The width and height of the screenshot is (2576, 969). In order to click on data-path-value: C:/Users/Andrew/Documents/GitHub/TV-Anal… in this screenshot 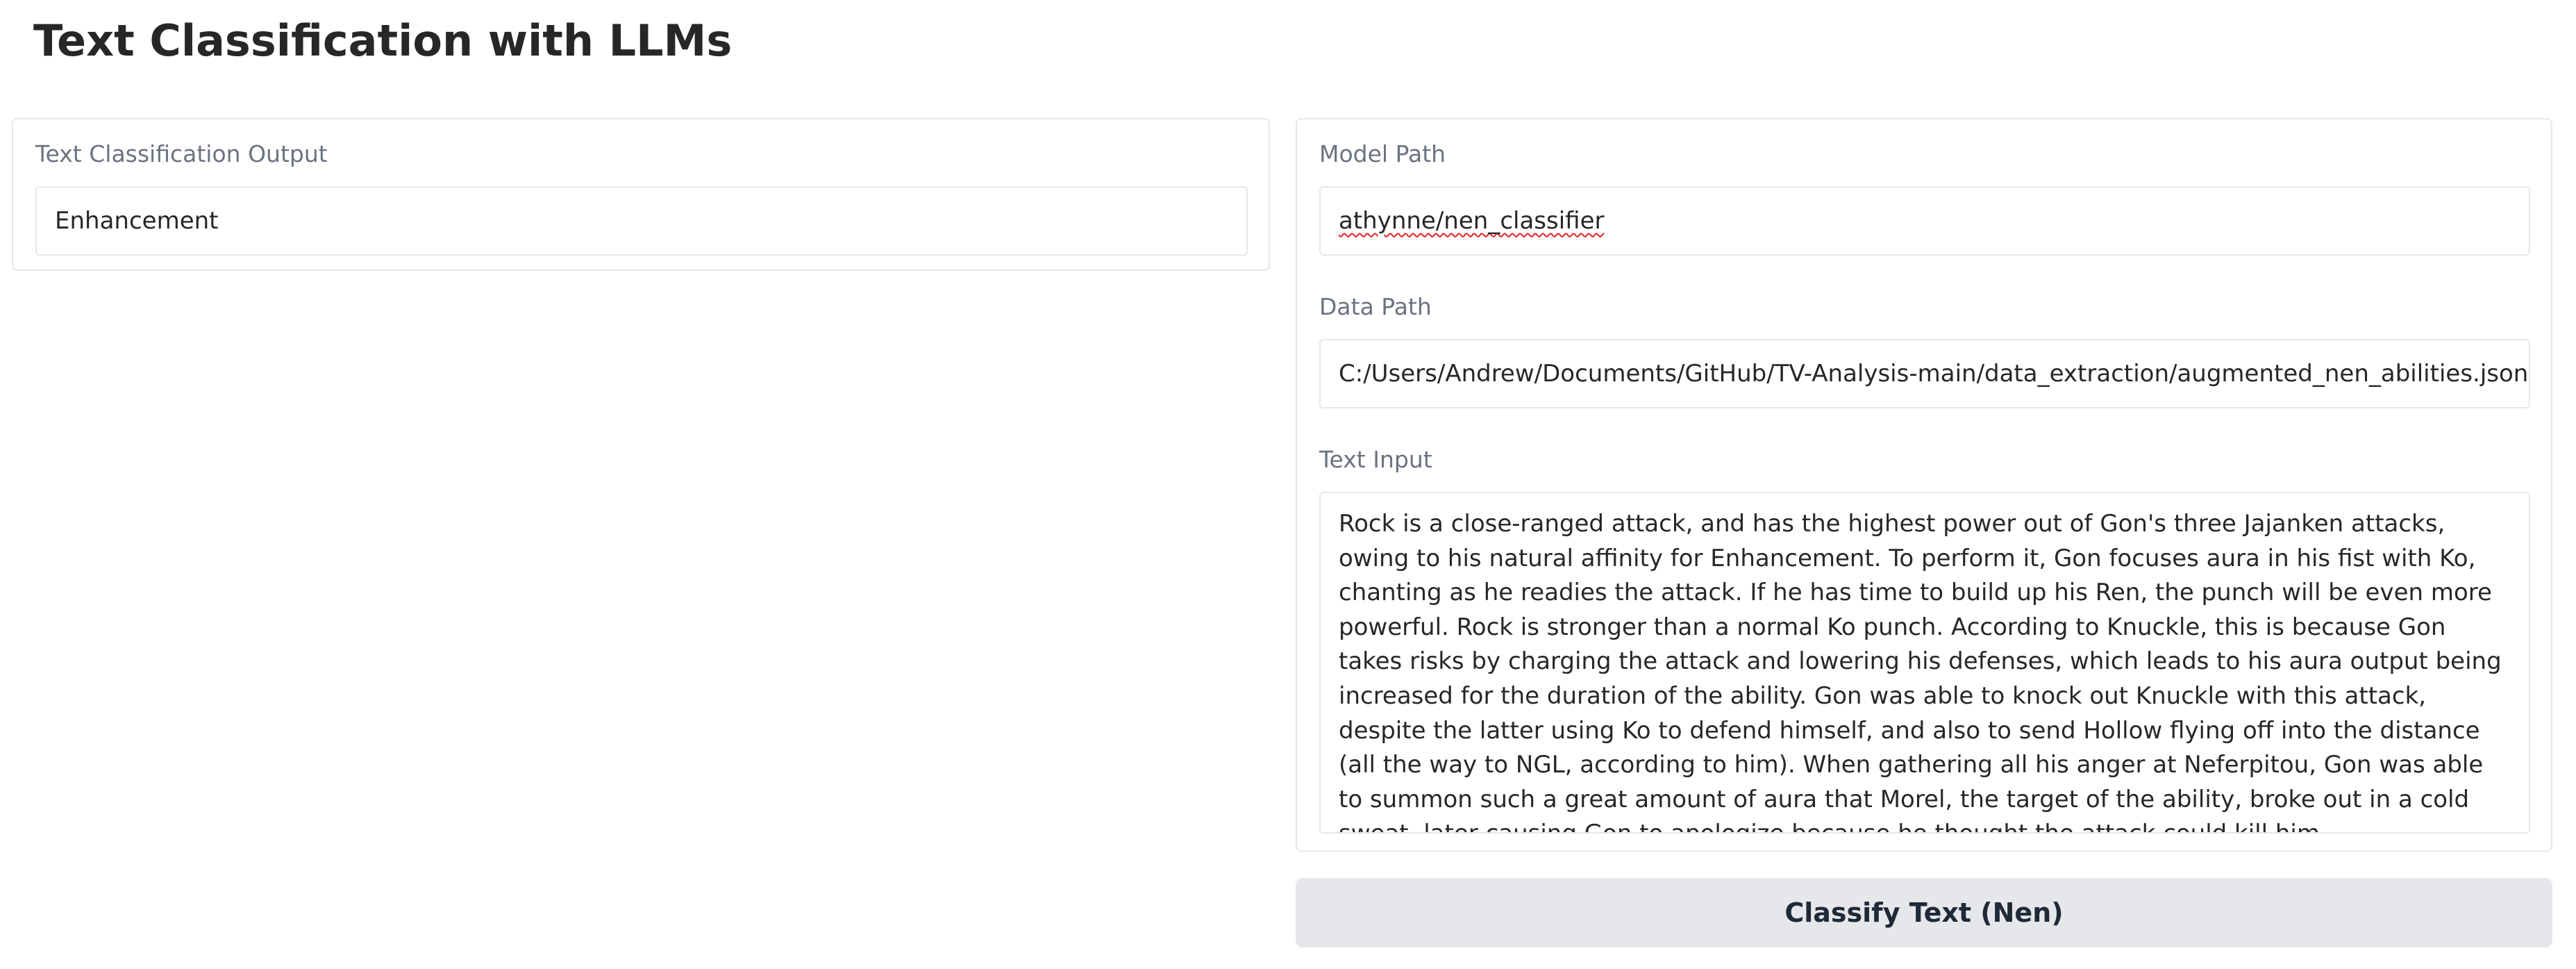, I will do `click(1934, 374)`.